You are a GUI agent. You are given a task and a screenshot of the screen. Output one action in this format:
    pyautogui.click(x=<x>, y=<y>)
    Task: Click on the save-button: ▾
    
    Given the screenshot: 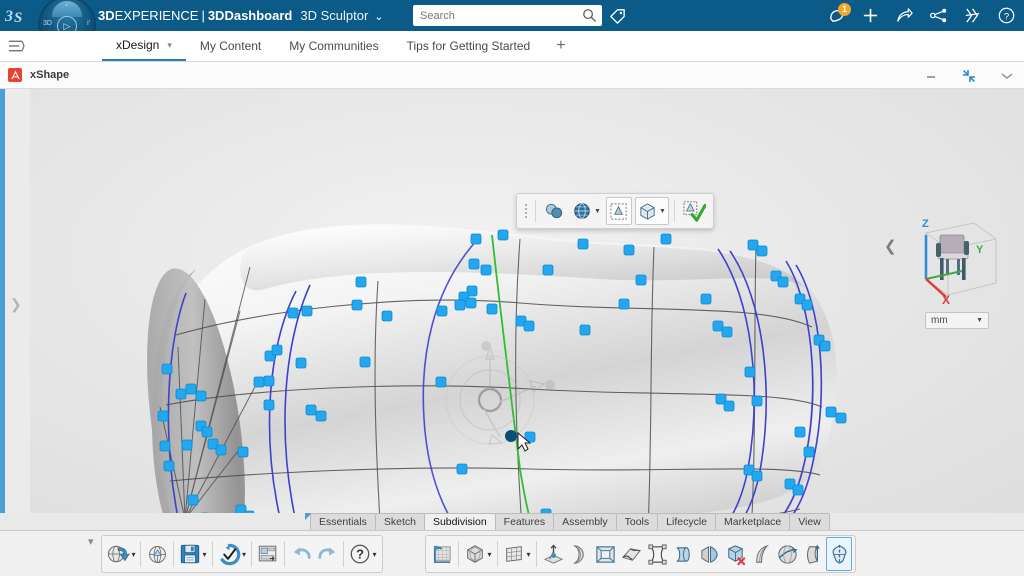 What is the action you would take?
    pyautogui.click(x=193, y=554)
    